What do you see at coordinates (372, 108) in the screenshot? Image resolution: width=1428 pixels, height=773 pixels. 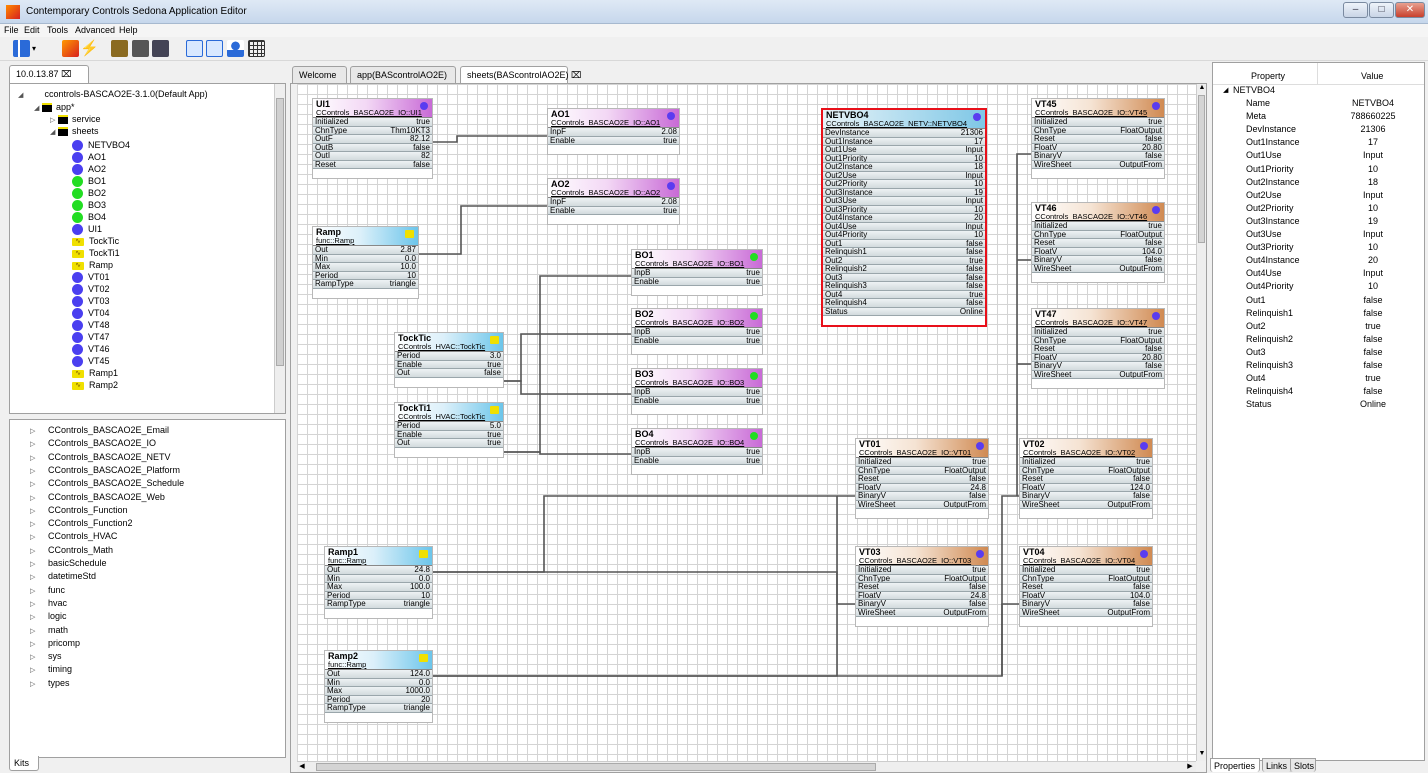 I see `component-header: UI1 CControls_BASCAO2E_IO::UI1` at bounding box center [372, 108].